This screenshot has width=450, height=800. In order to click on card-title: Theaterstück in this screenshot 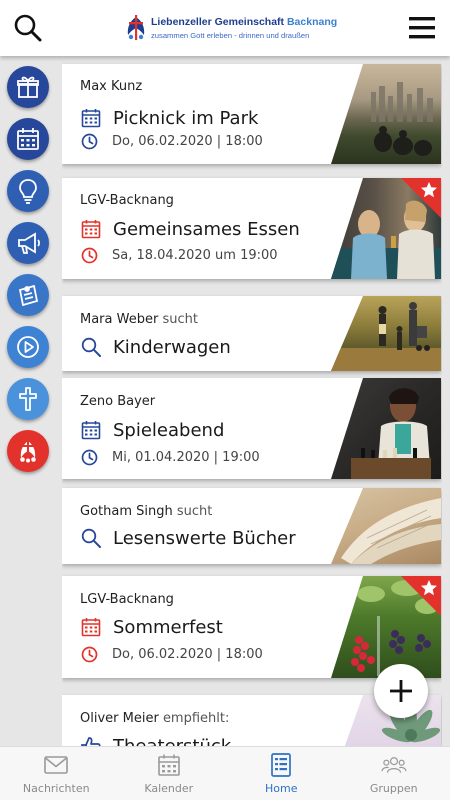, I will do `click(172, 741)`.